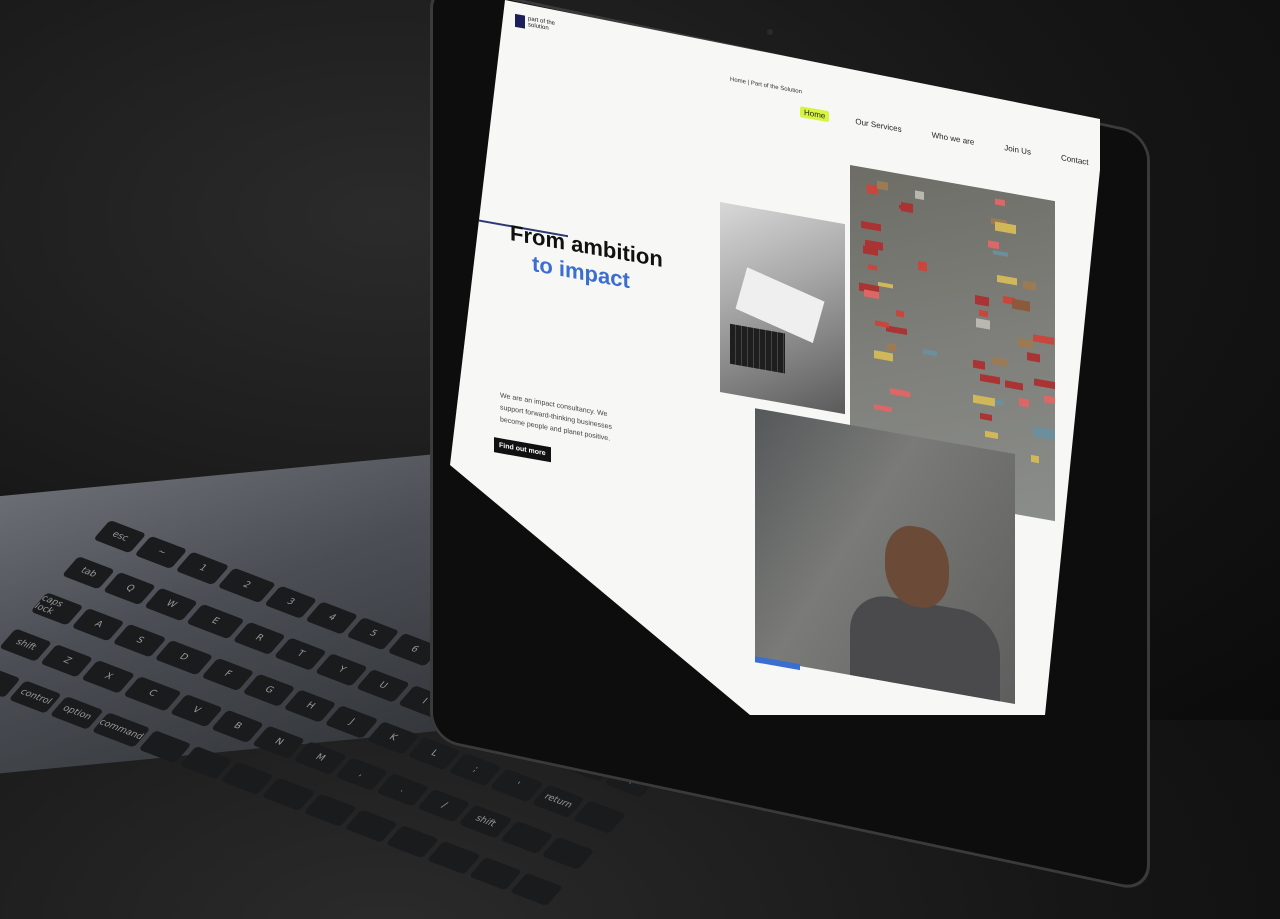 The width and height of the screenshot is (1280, 919). Describe the element at coordinates (215, 621) in the screenshot. I see `keyboard-key: E` at that location.